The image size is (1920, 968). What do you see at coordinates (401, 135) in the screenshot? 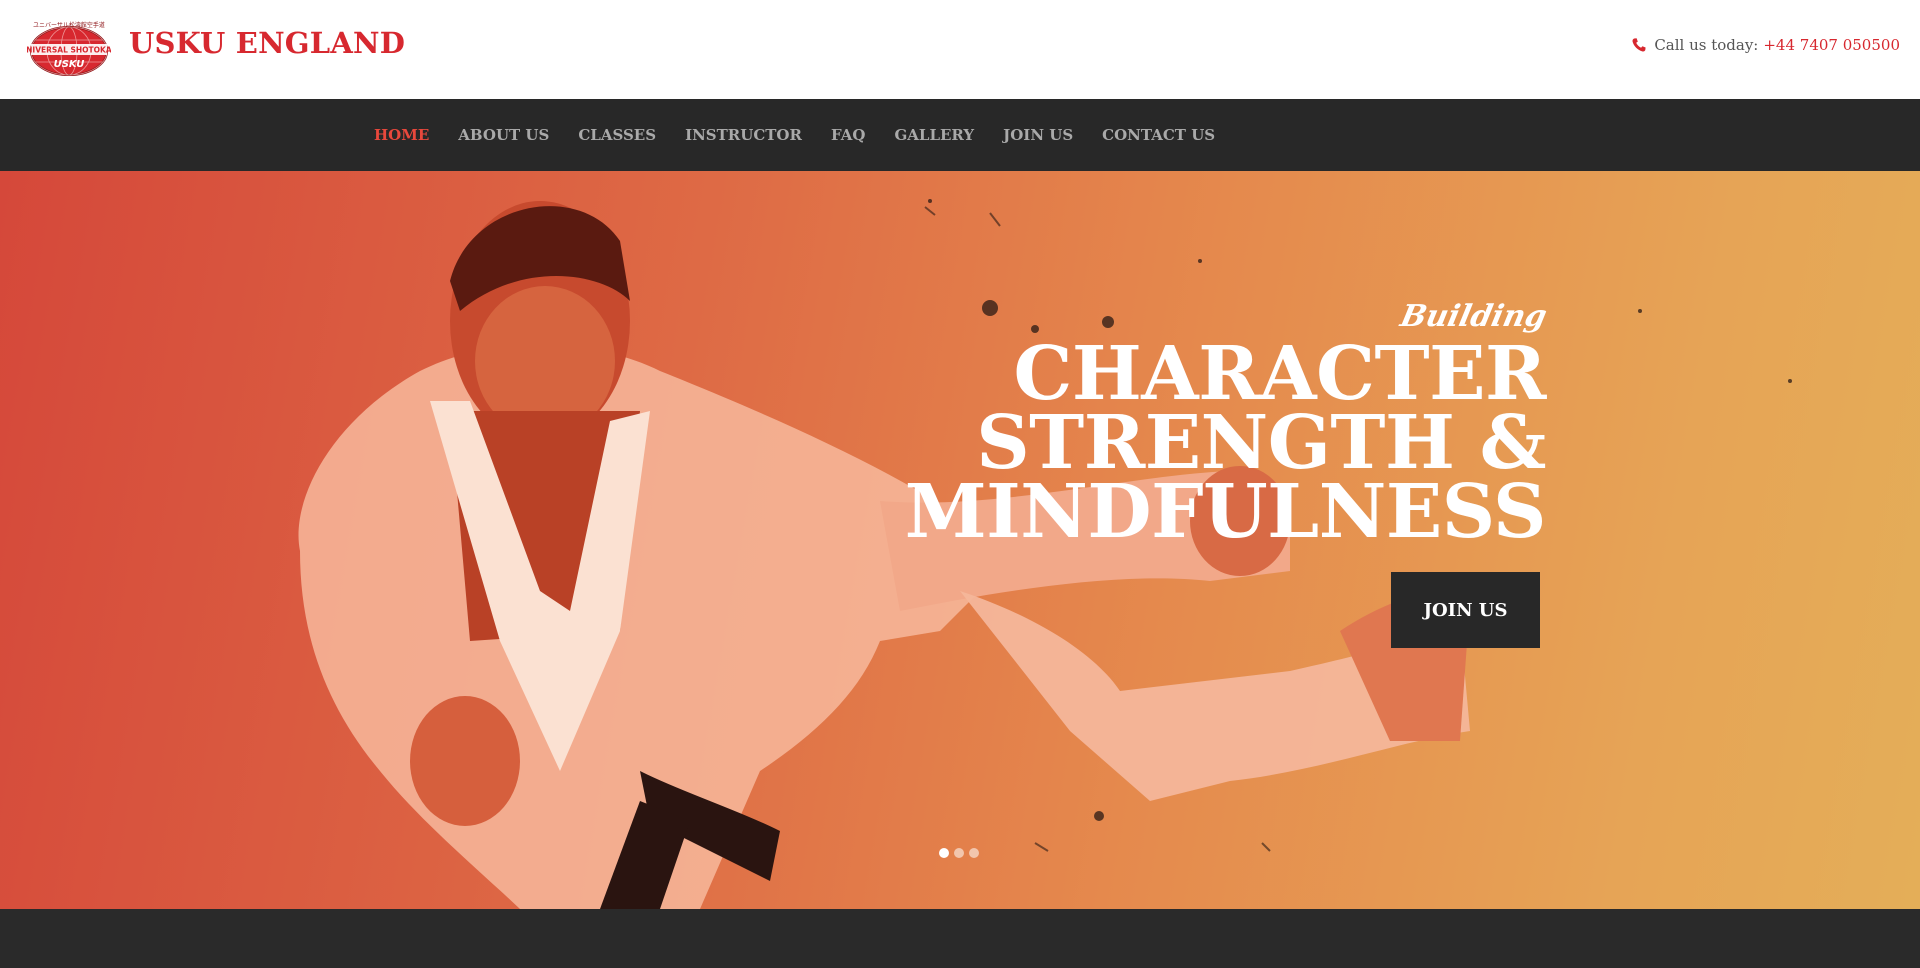
I see `nav-item-home: HOME` at bounding box center [401, 135].